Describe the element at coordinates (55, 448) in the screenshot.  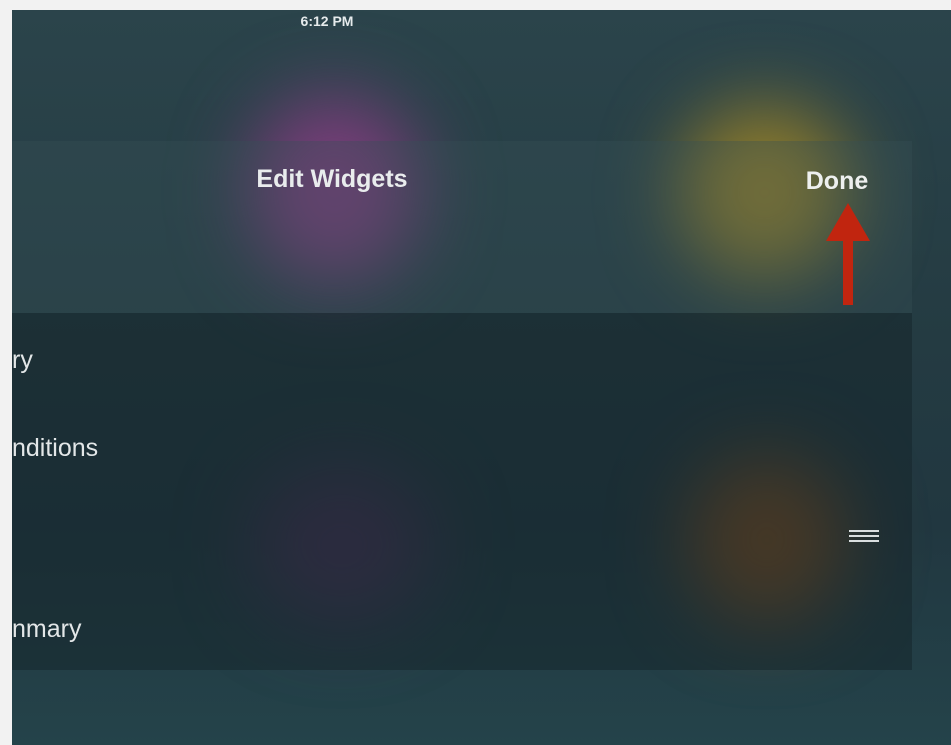
I see `widget-list-item-2: nditions` at that location.